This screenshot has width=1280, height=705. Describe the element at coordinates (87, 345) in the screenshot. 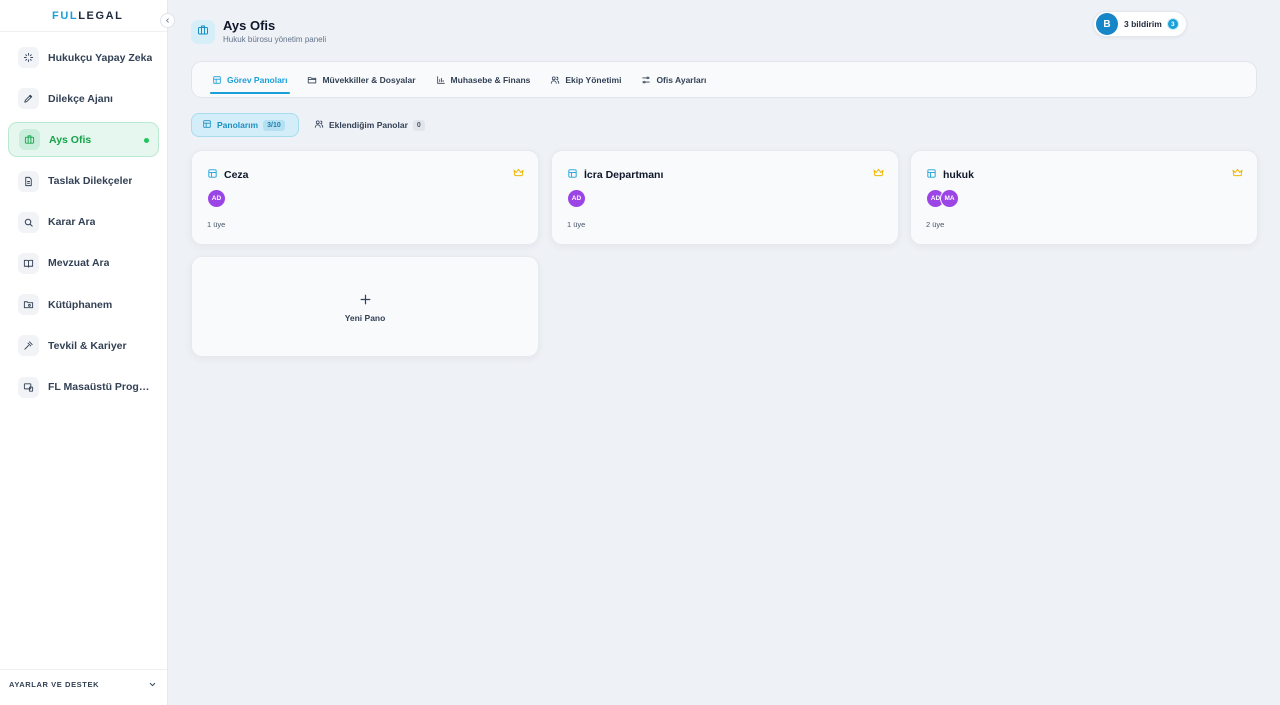

I see `sidebar-item-label: Tevkil & Kariyer` at that location.